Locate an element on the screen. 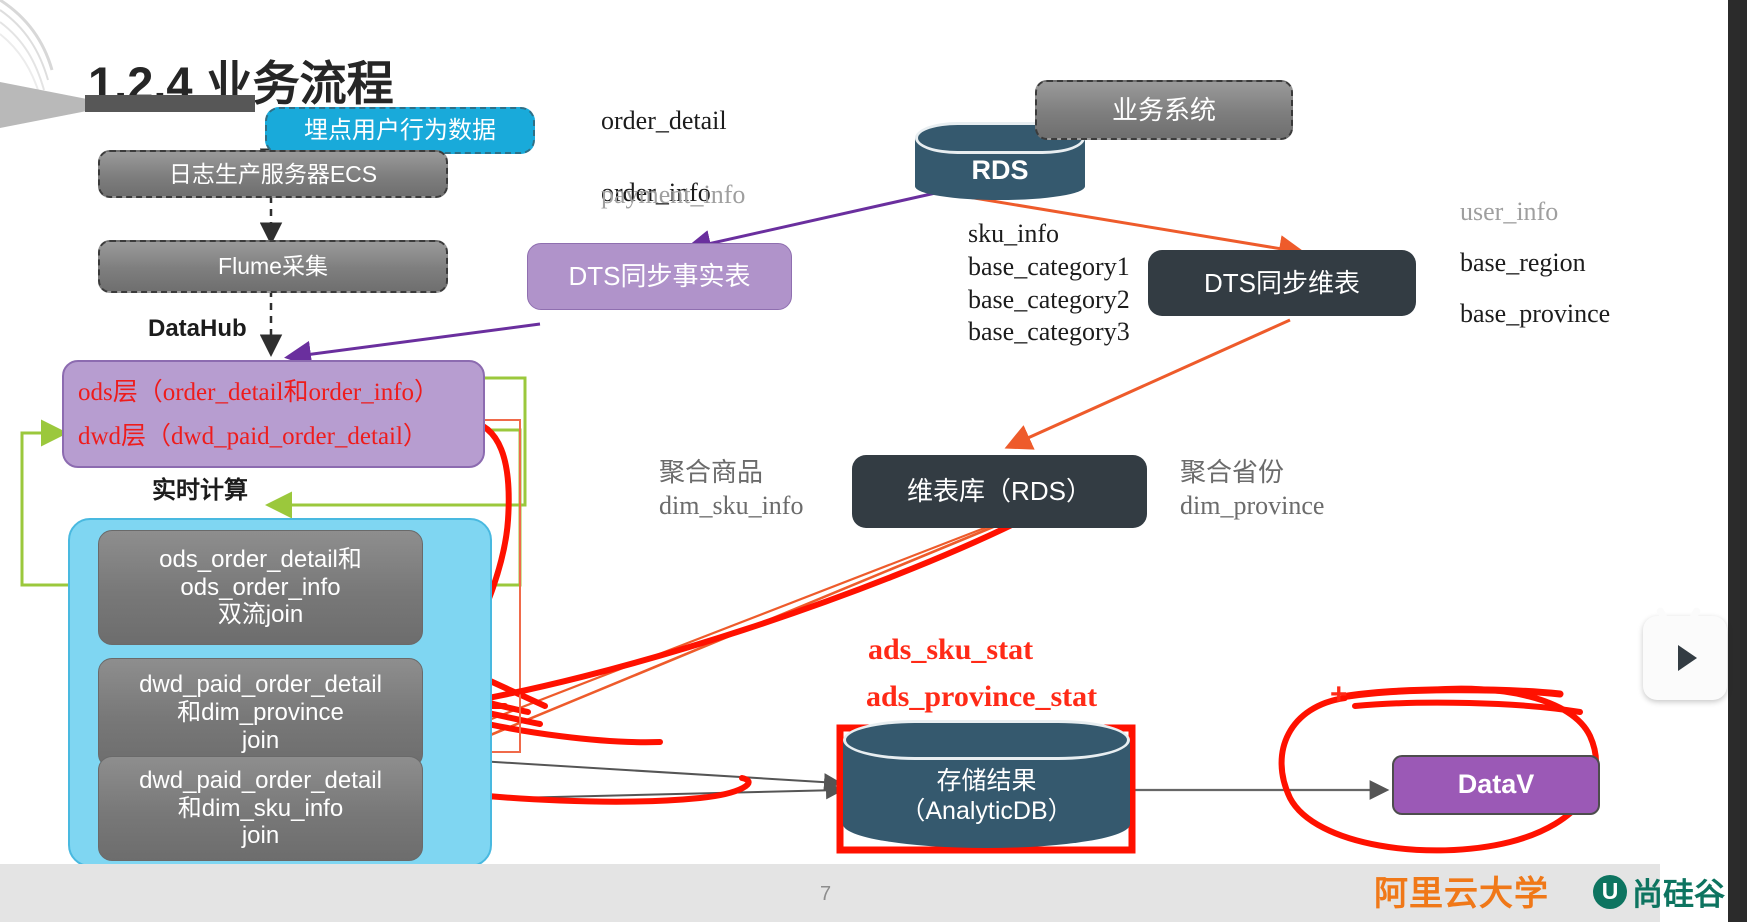 The height and width of the screenshot is (922, 1747). decorative-wedge is located at coordinates (46, 105).